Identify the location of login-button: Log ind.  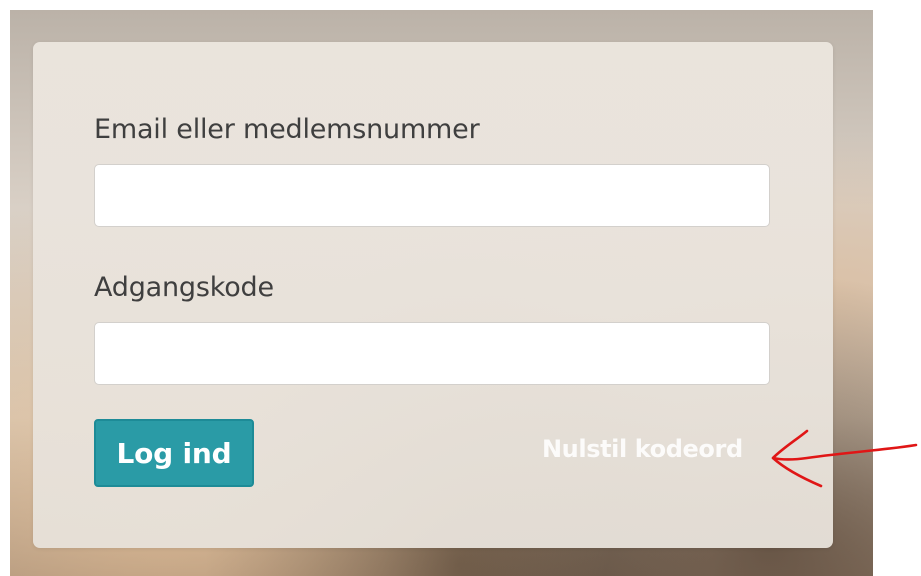
(174, 453).